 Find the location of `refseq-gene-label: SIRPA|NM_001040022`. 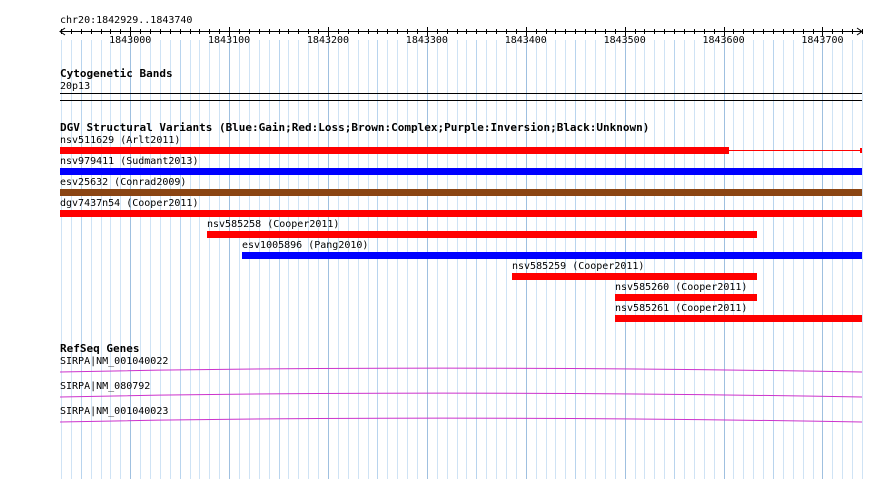

refseq-gene-label: SIRPA|NM_001040022 is located at coordinates (114, 362).